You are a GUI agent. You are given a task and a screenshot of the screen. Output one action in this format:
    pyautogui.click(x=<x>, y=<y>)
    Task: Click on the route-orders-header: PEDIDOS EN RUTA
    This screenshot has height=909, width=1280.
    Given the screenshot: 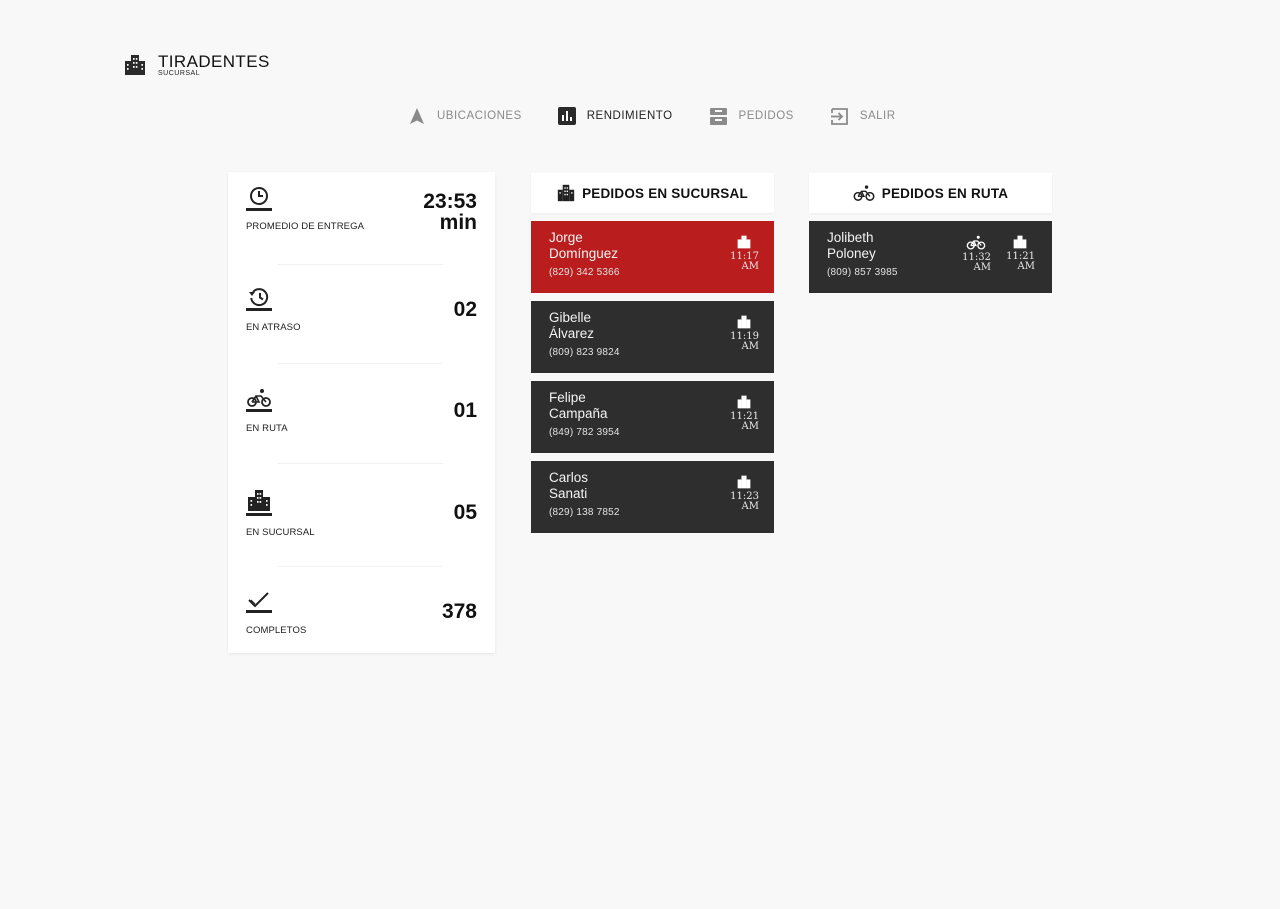 What is the action you would take?
    pyautogui.click(x=930, y=193)
    